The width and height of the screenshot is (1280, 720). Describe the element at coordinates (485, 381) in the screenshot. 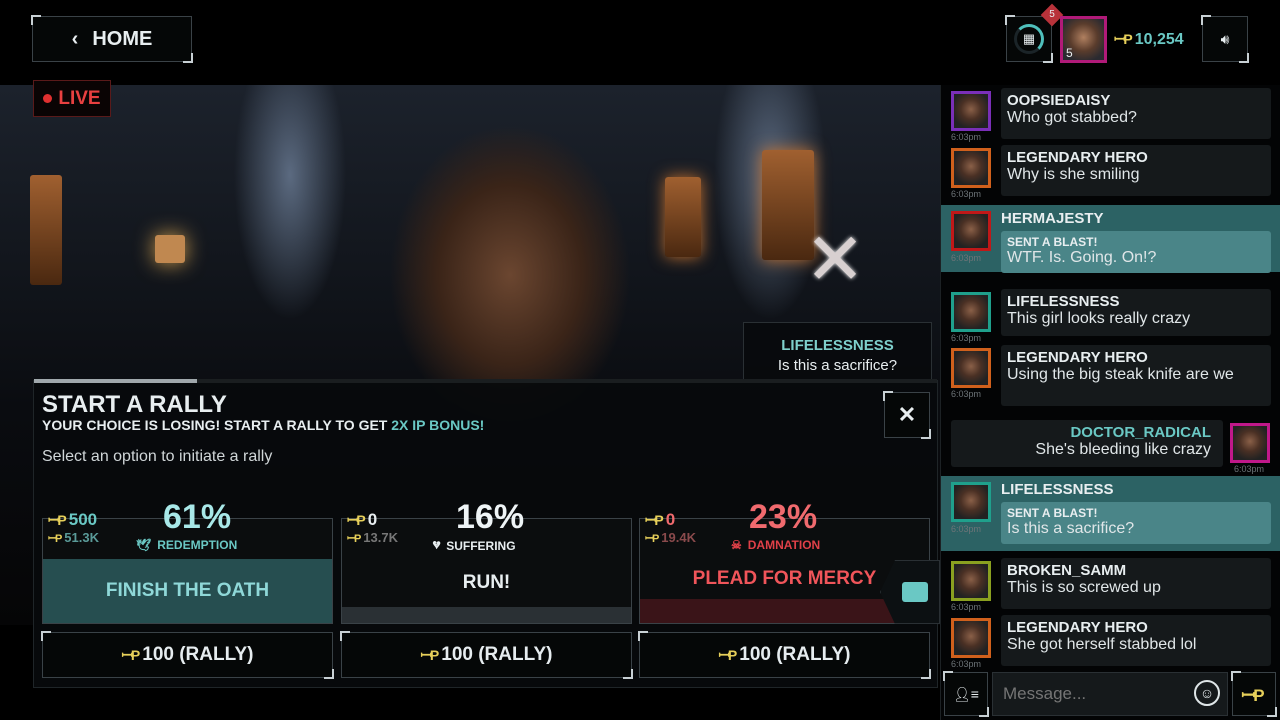

I see `rally-progress-bar` at that location.